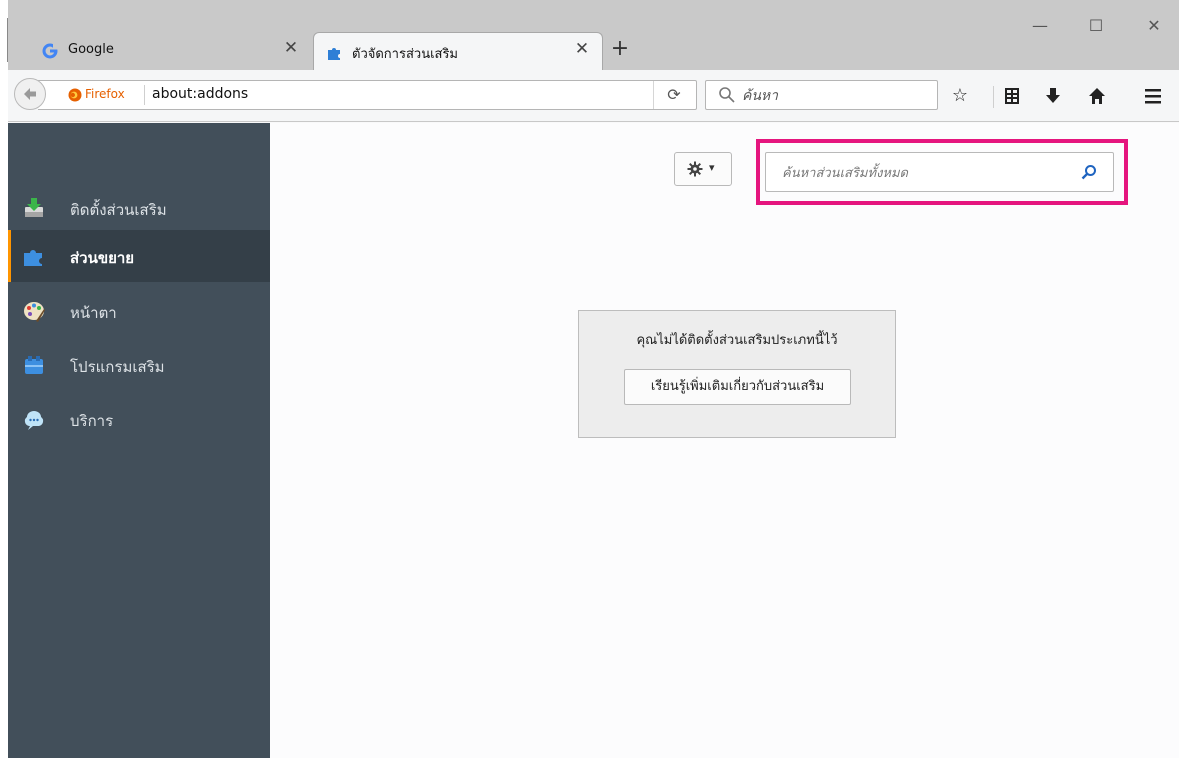  Describe the element at coordinates (927, 173) in the screenshot. I see `addon-search-input` at that location.